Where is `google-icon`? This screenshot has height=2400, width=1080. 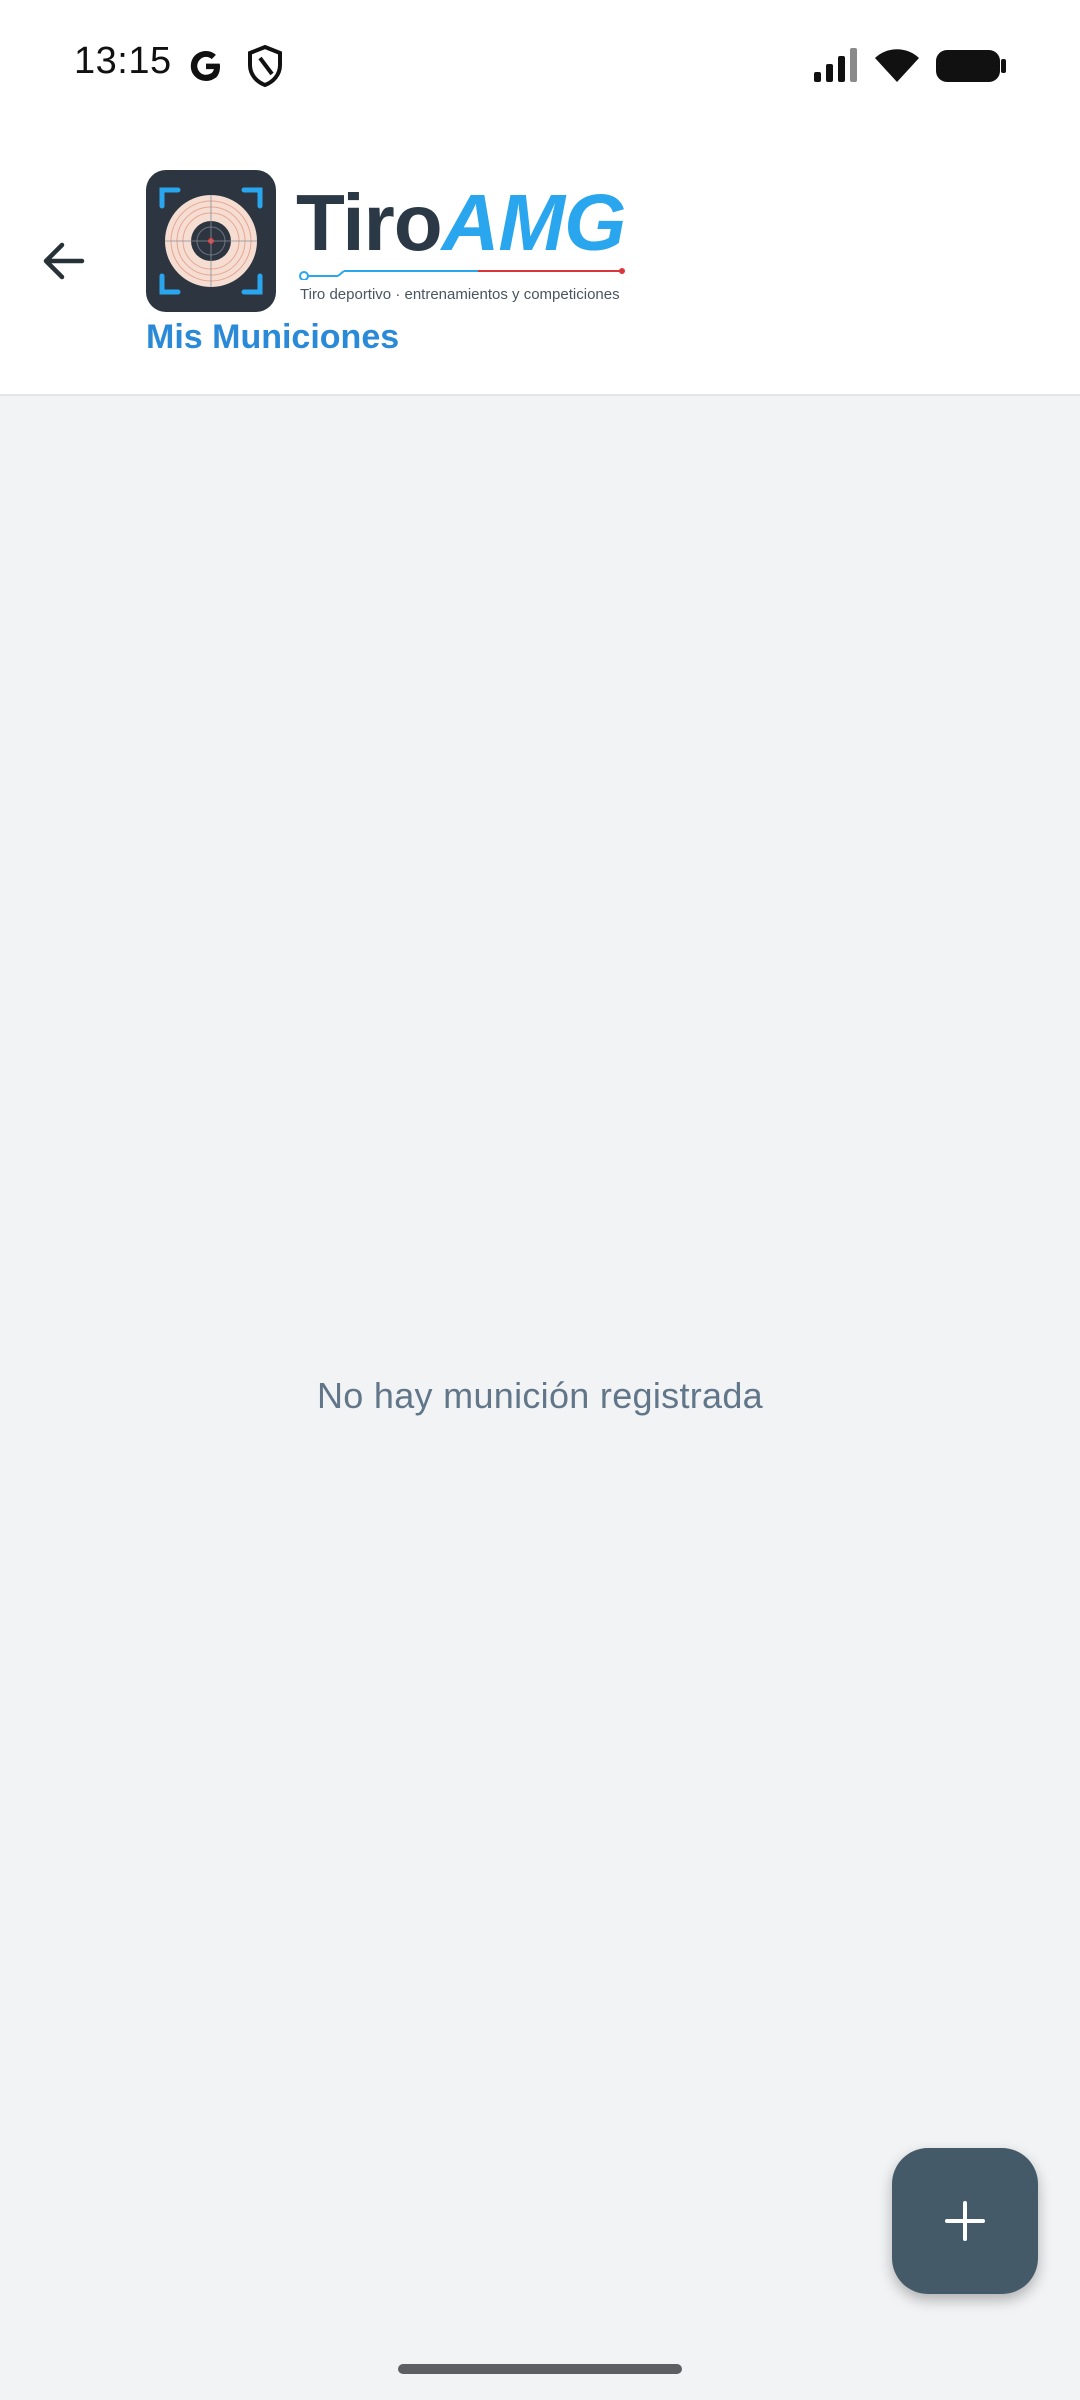 google-icon is located at coordinates (205, 66).